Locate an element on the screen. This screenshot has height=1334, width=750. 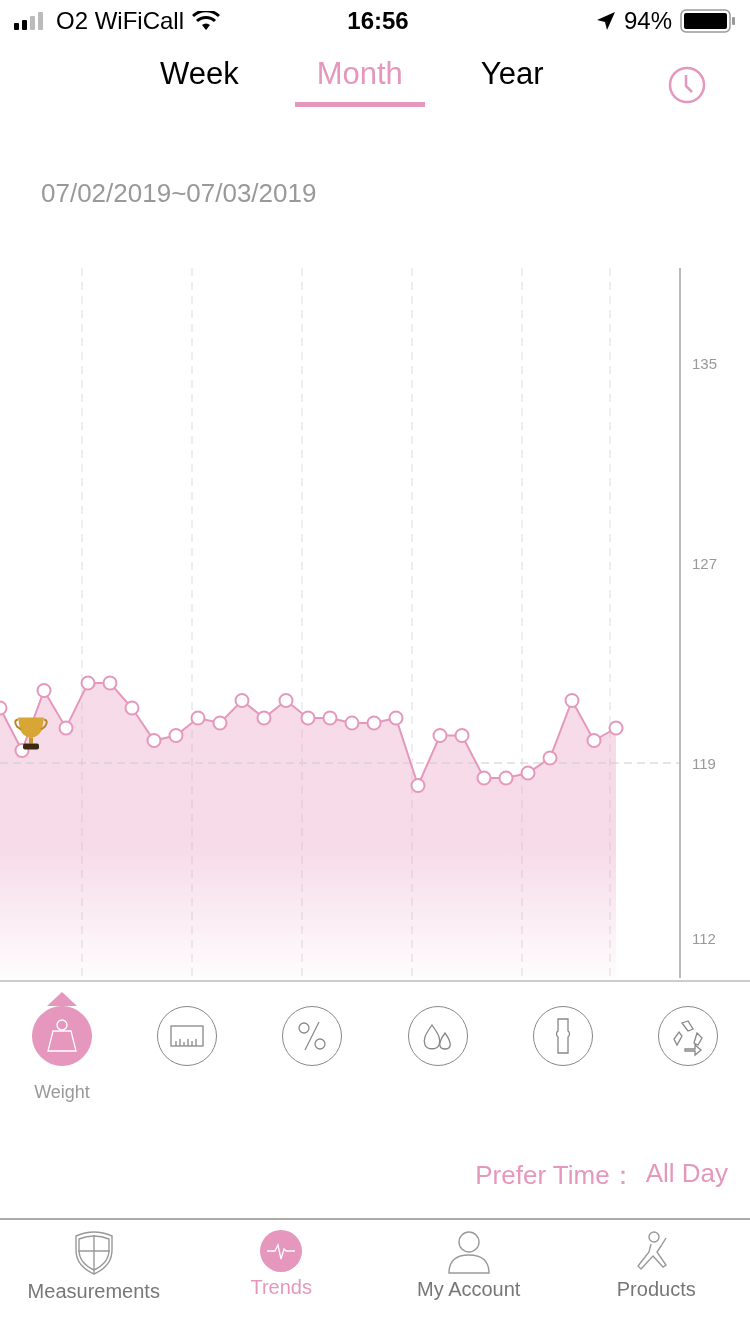
battery-icon is located at coordinates (708, 21).